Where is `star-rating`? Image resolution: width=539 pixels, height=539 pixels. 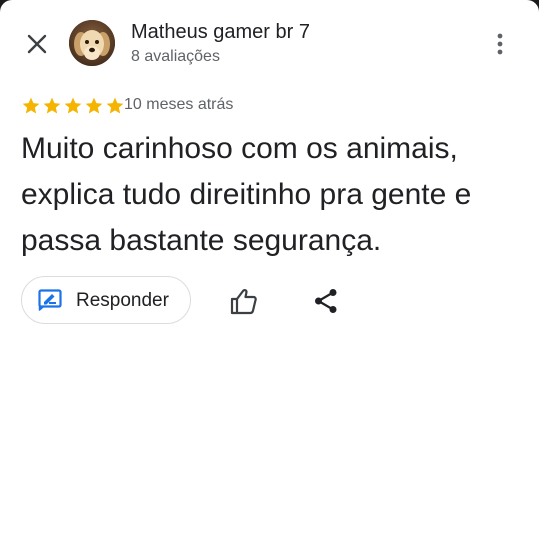 star-rating is located at coordinates (73, 106).